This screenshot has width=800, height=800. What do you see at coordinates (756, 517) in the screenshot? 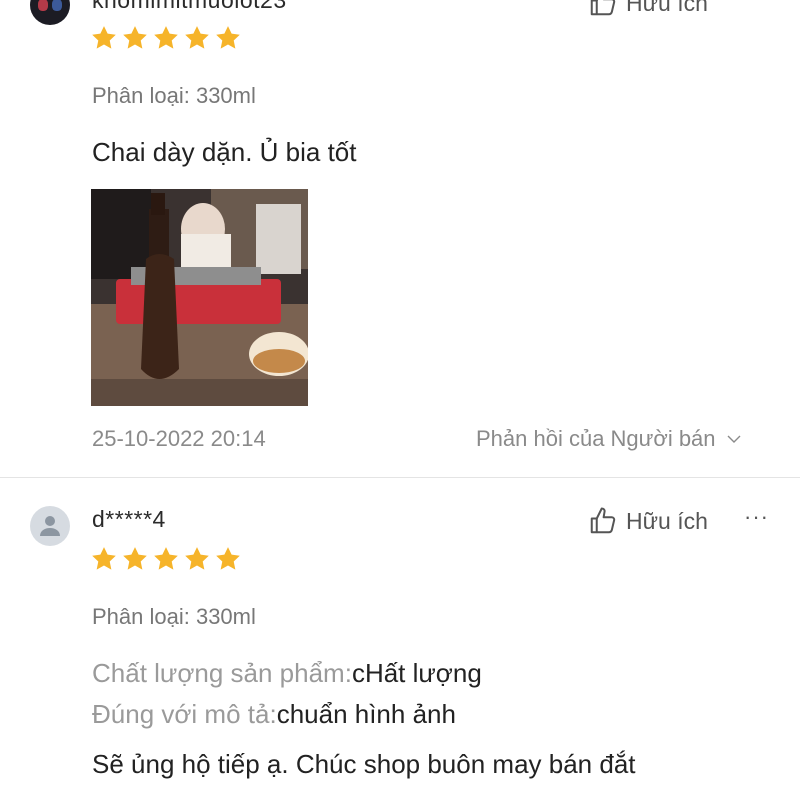
I see `more-icon: ···` at bounding box center [756, 517].